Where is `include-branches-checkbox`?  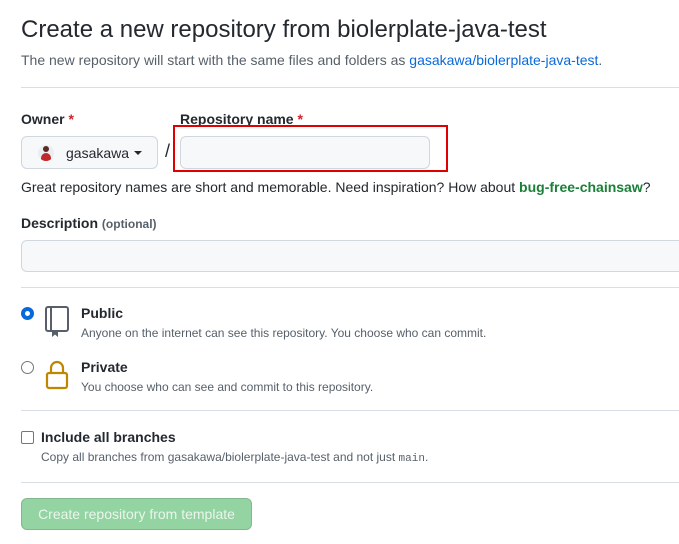 include-branches-checkbox is located at coordinates (27, 437).